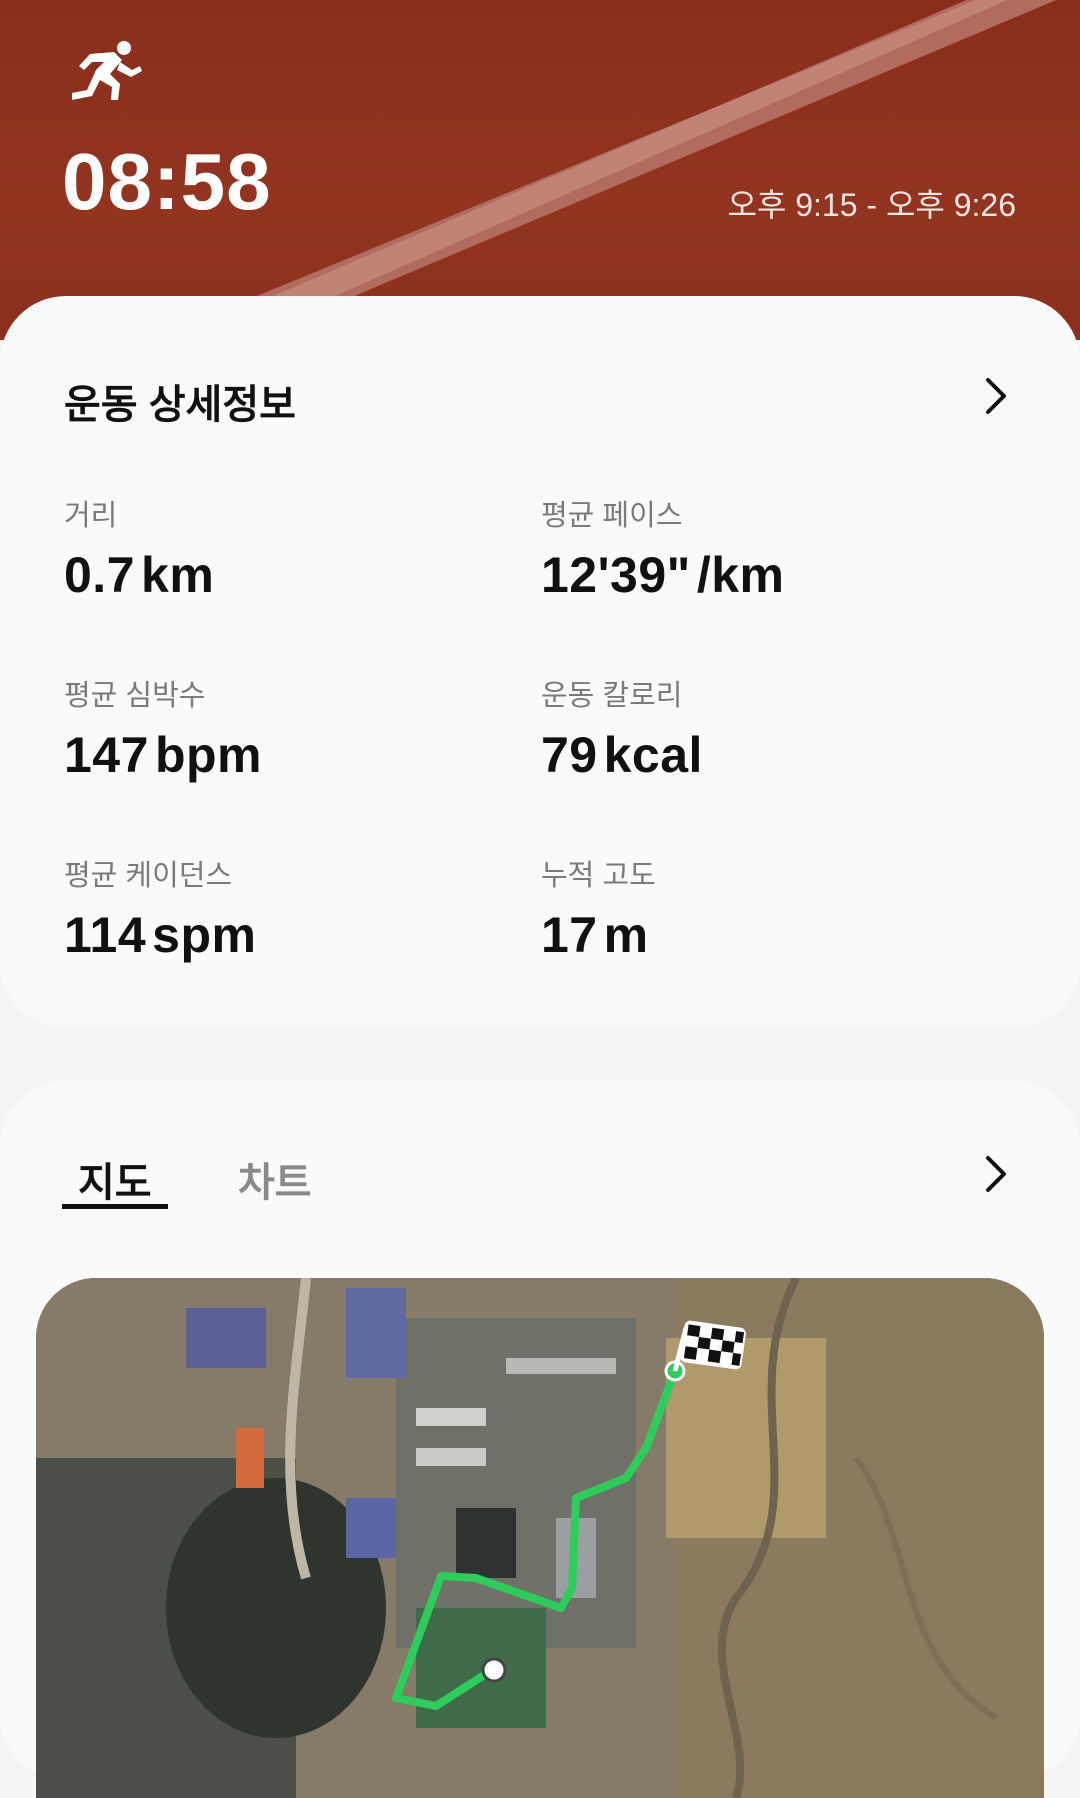 The height and width of the screenshot is (1798, 1080). Describe the element at coordinates (100, 575) in the screenshot. I see `metric-number: 0.7` at that location.